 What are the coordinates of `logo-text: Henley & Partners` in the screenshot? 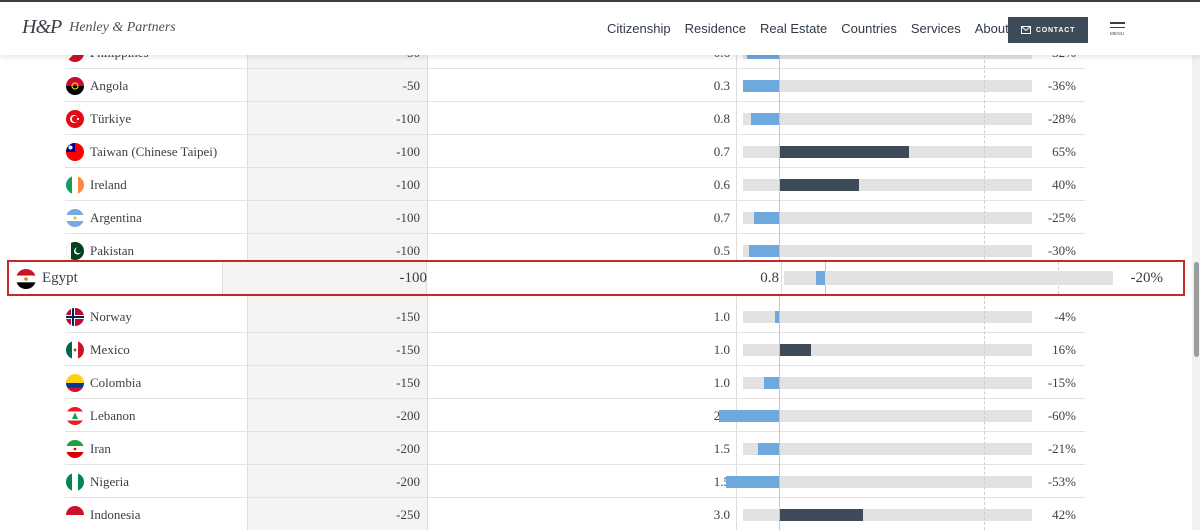 It's located at (122, 27).